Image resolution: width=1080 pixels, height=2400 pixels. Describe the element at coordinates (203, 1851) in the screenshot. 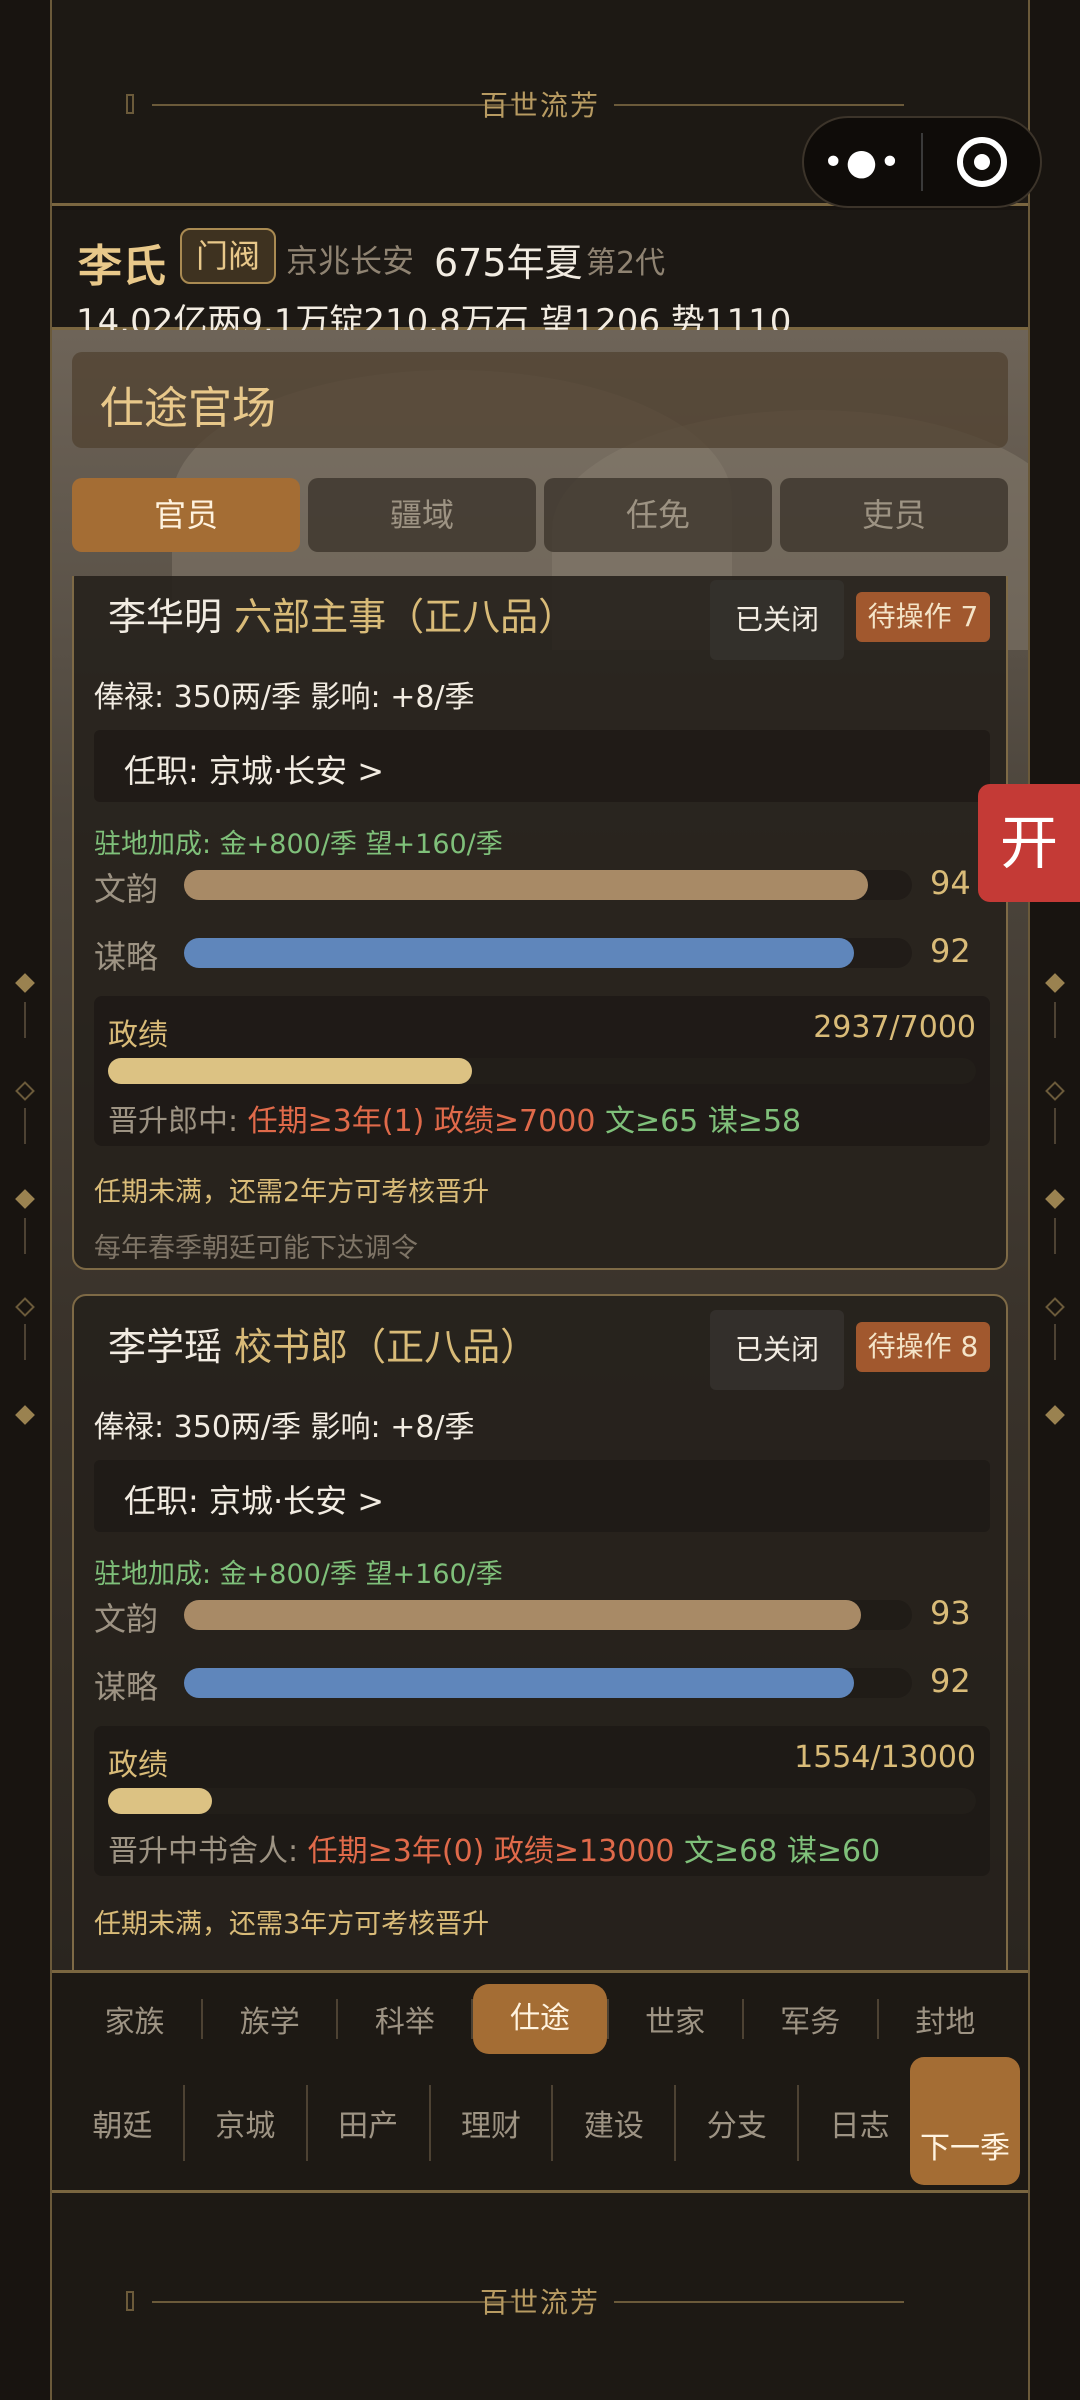

I see `promotion-target: 晋升中书舍人:` at that location.